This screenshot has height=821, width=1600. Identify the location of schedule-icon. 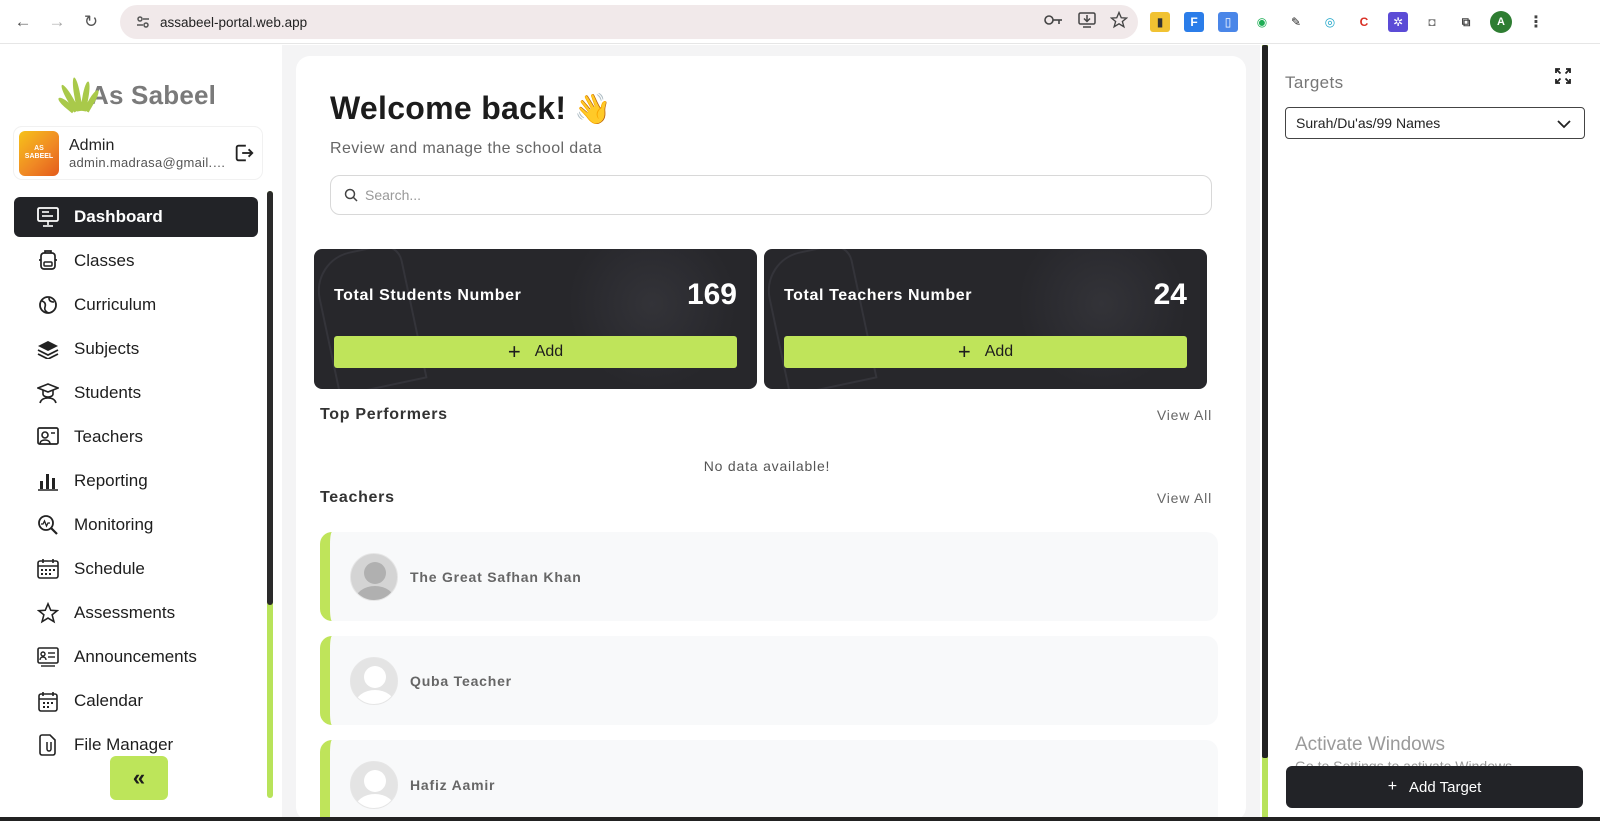
(48, 569).